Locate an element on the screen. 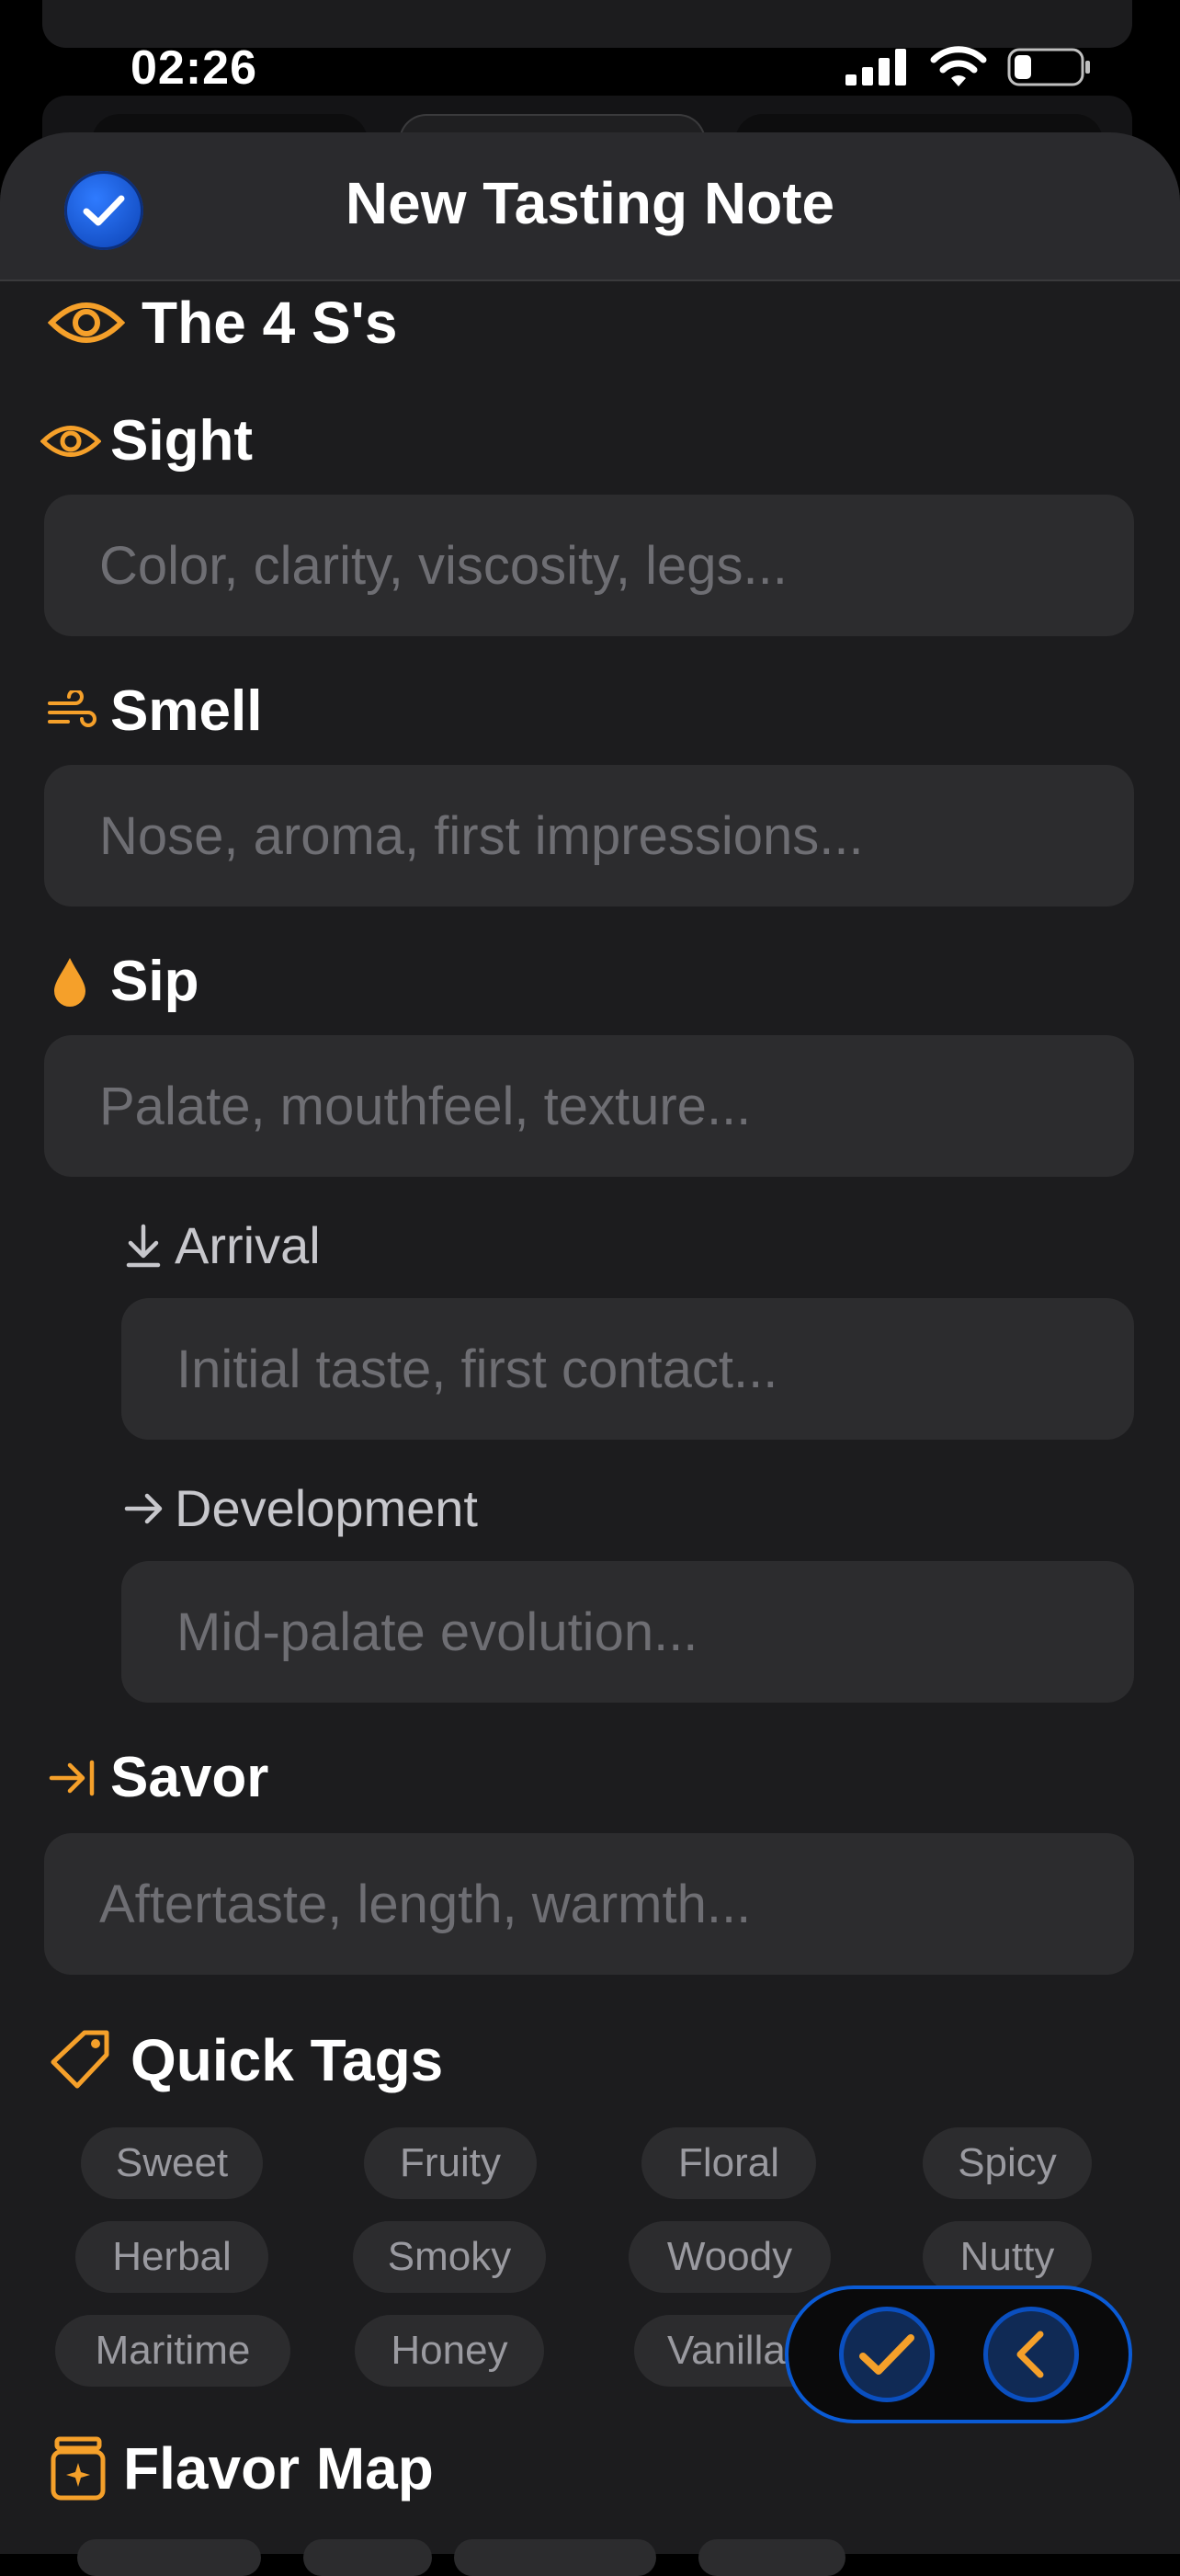 The height and width of the screenshot is (2576, 1180). savor-label-row: Savor is located at coordinates (158, 1777).